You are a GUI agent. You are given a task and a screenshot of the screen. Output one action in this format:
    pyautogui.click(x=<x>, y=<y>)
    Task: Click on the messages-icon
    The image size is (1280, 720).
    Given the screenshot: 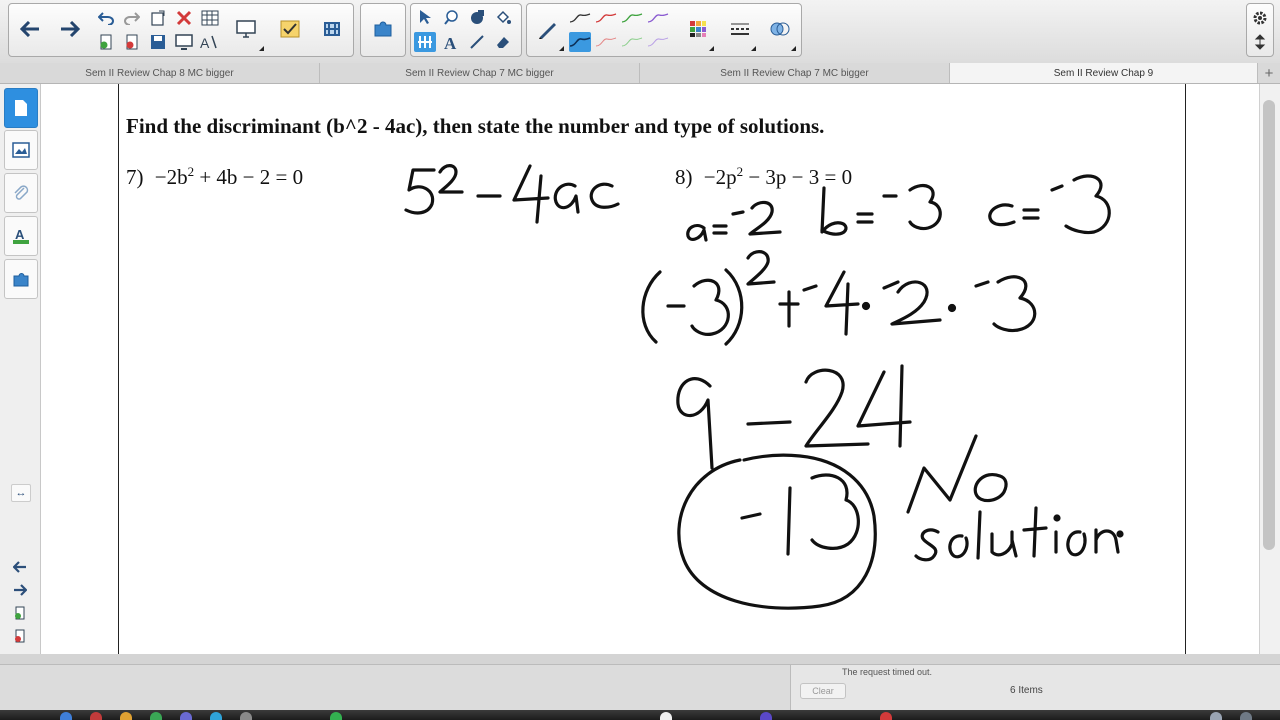 What is the action you would take?
    pyautogui.click(x=336, y=716)
    